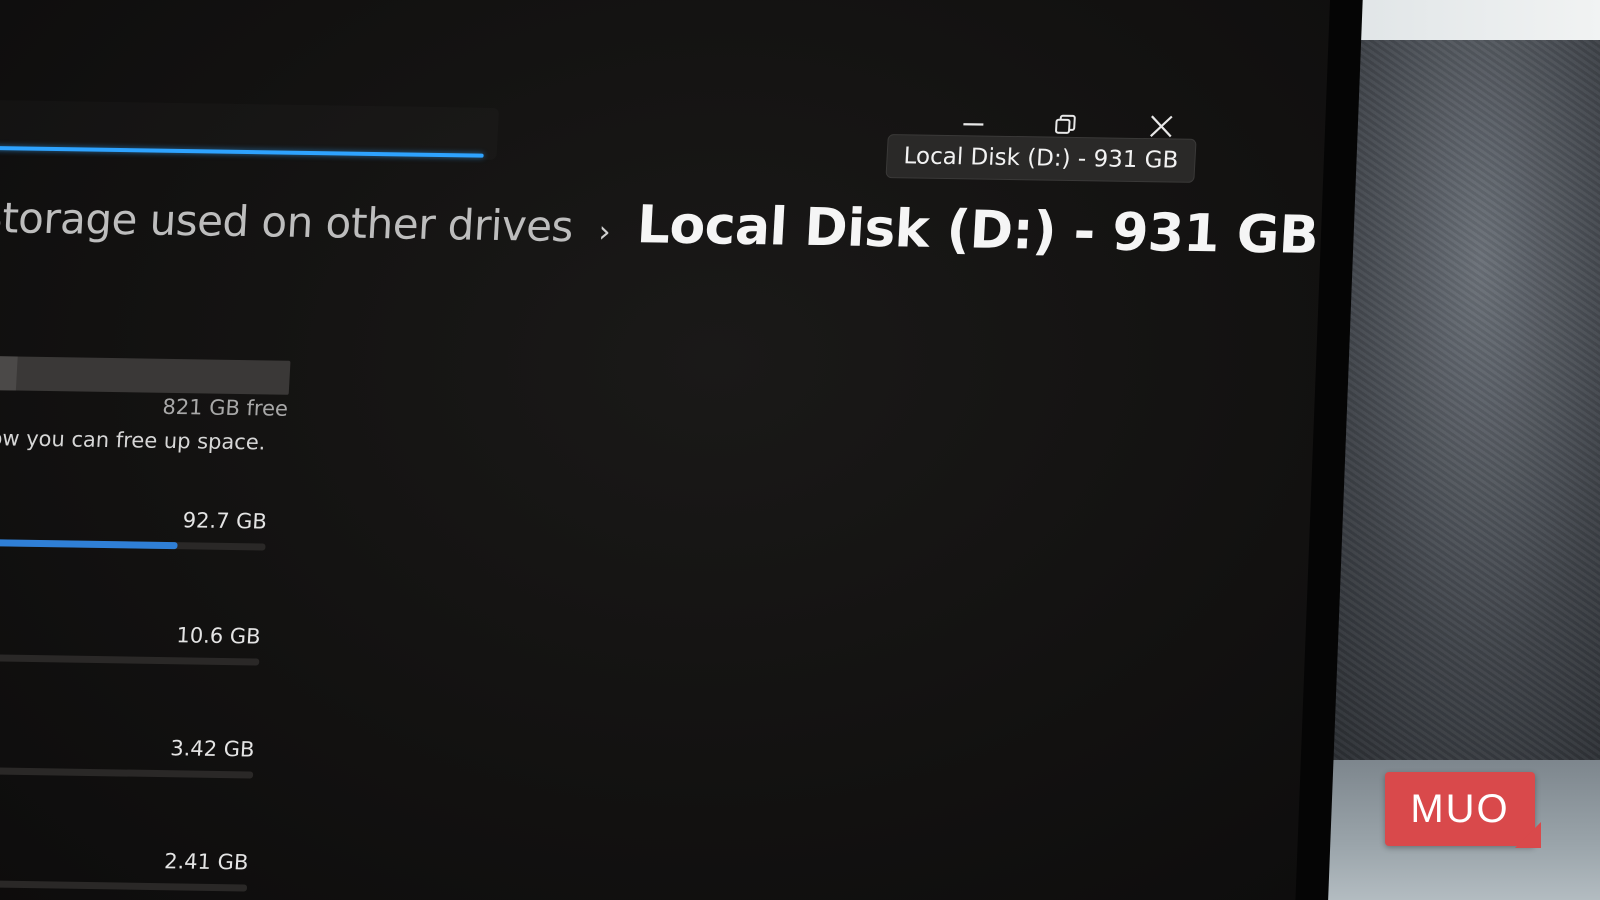 The image size is (1600, 900). What do you see at coordinates (89, 544) in the screenshot?
I see `category-usage-fill` at bounding box center [89, 544].